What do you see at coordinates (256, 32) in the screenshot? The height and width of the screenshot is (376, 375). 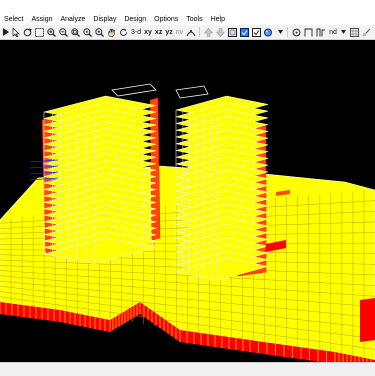 I see `checkbox-icon` at bounding box center [256, 32].